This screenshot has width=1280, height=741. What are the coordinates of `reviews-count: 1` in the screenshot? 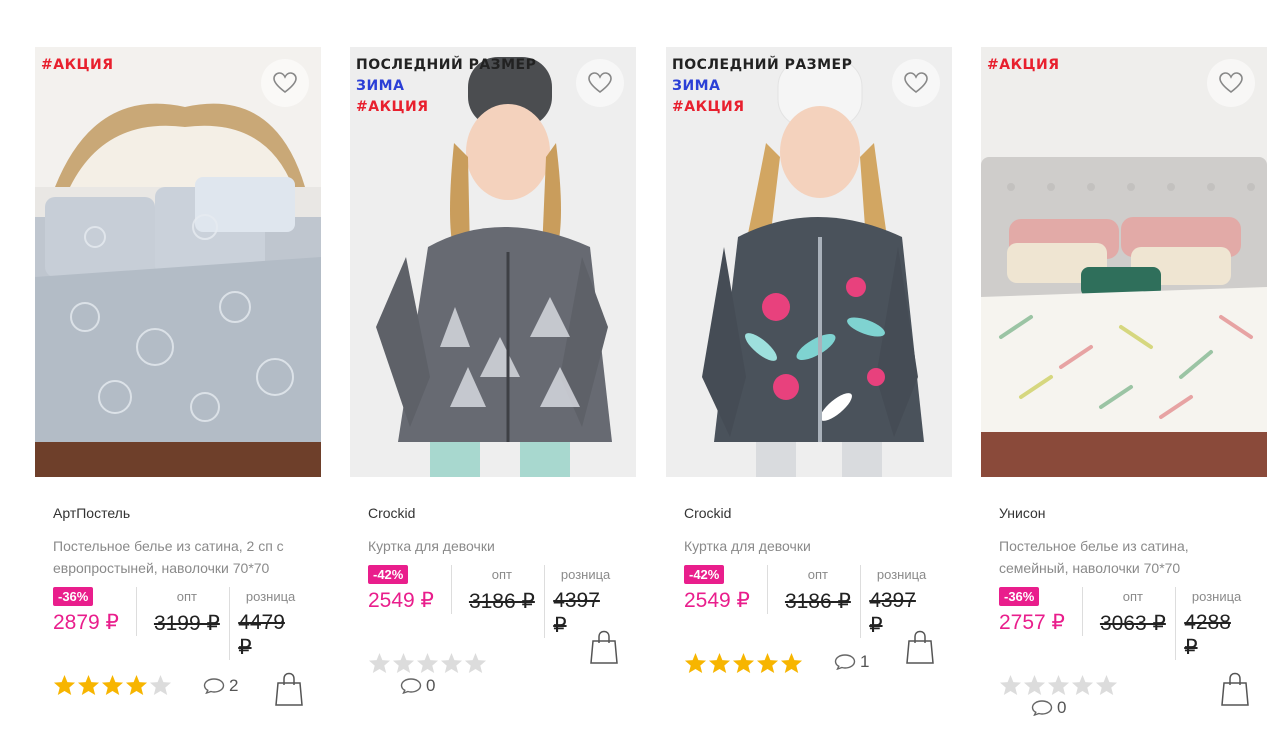 It's located at (851, 662).